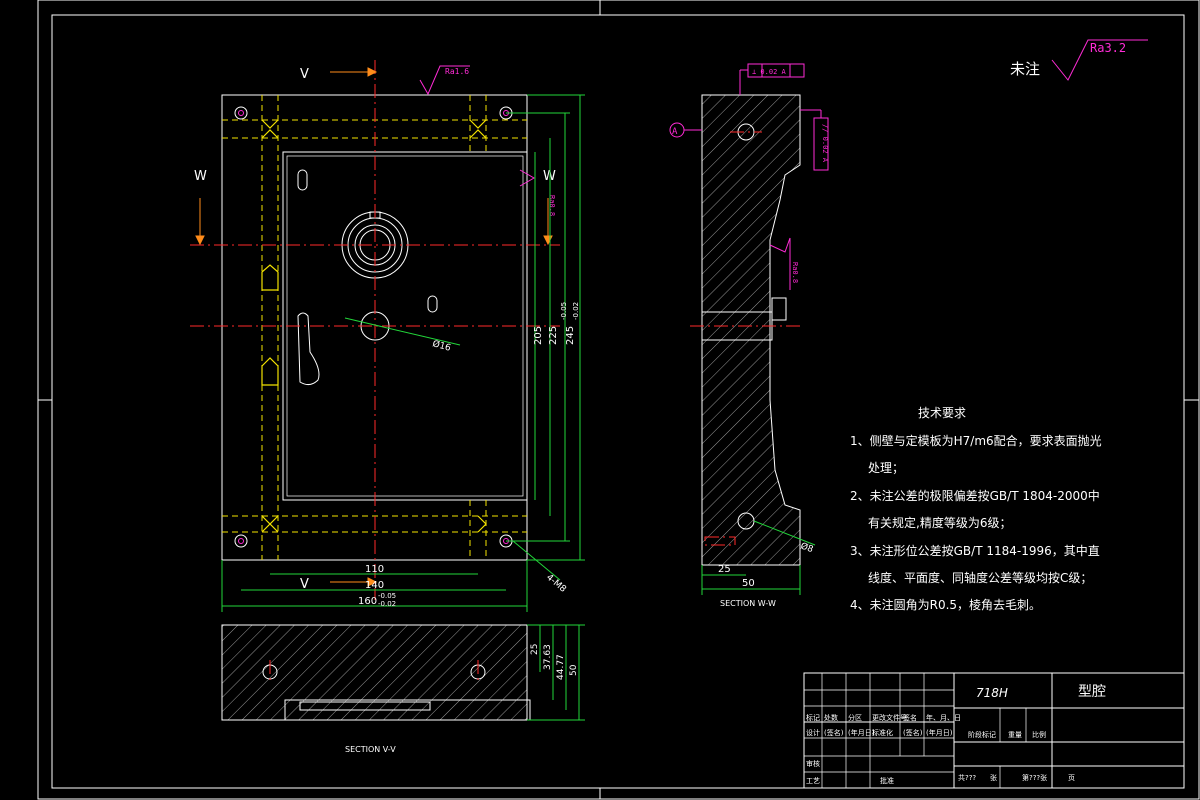 This screenshot has height=800, width=1200. Describe the element at coordinates (374, 569) in the screenshot. I see `svg-text: 110` at that location.